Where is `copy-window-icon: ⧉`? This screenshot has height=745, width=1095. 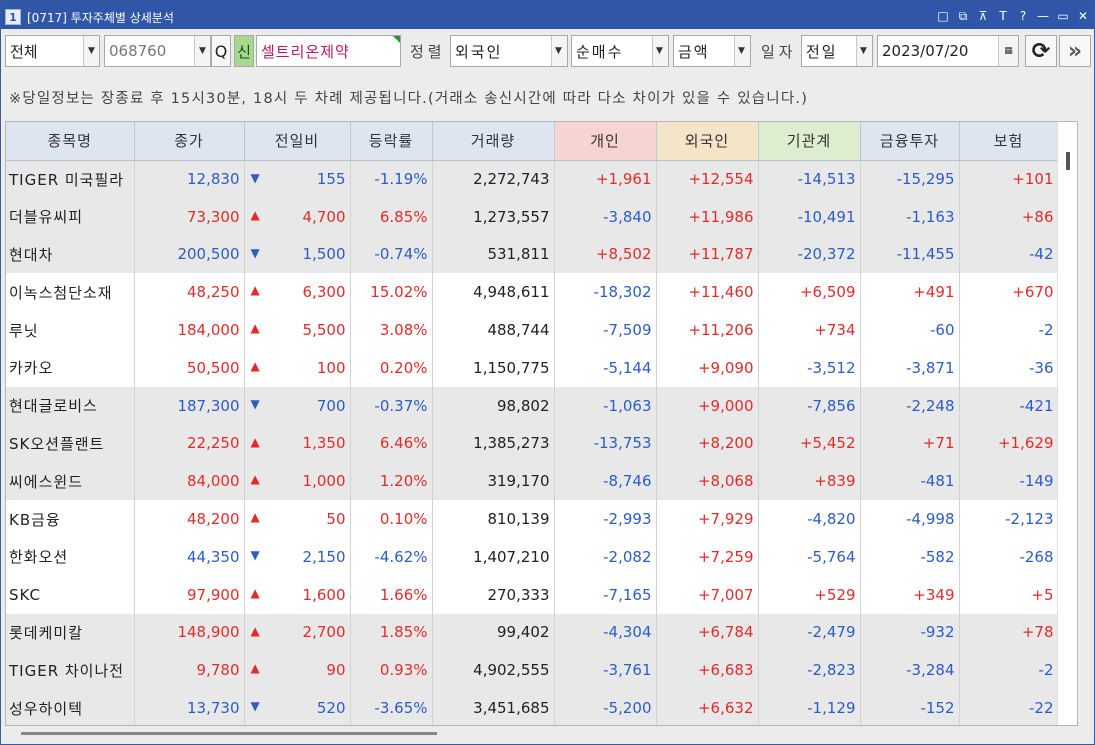
copy-window-icon: ⧉ is located at coordinates (963, 16).